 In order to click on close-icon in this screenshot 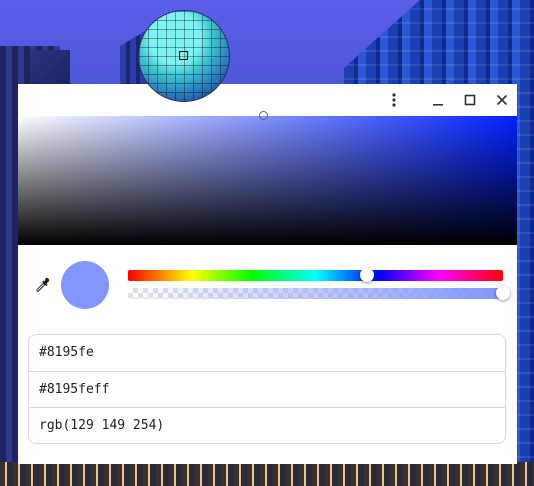, I will do `click(502, 100)`.